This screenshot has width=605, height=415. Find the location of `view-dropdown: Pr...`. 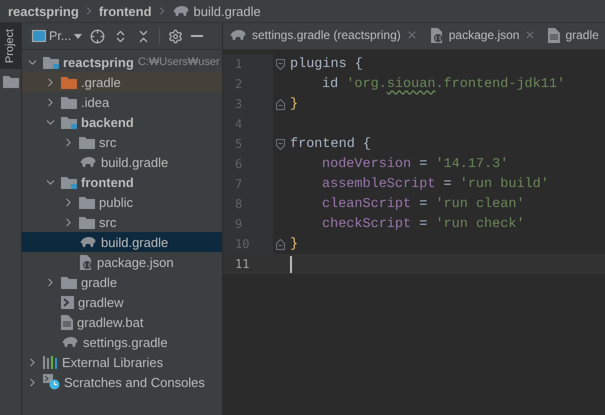

view-dropdown: Pr... is located at coordinates (57, 36).